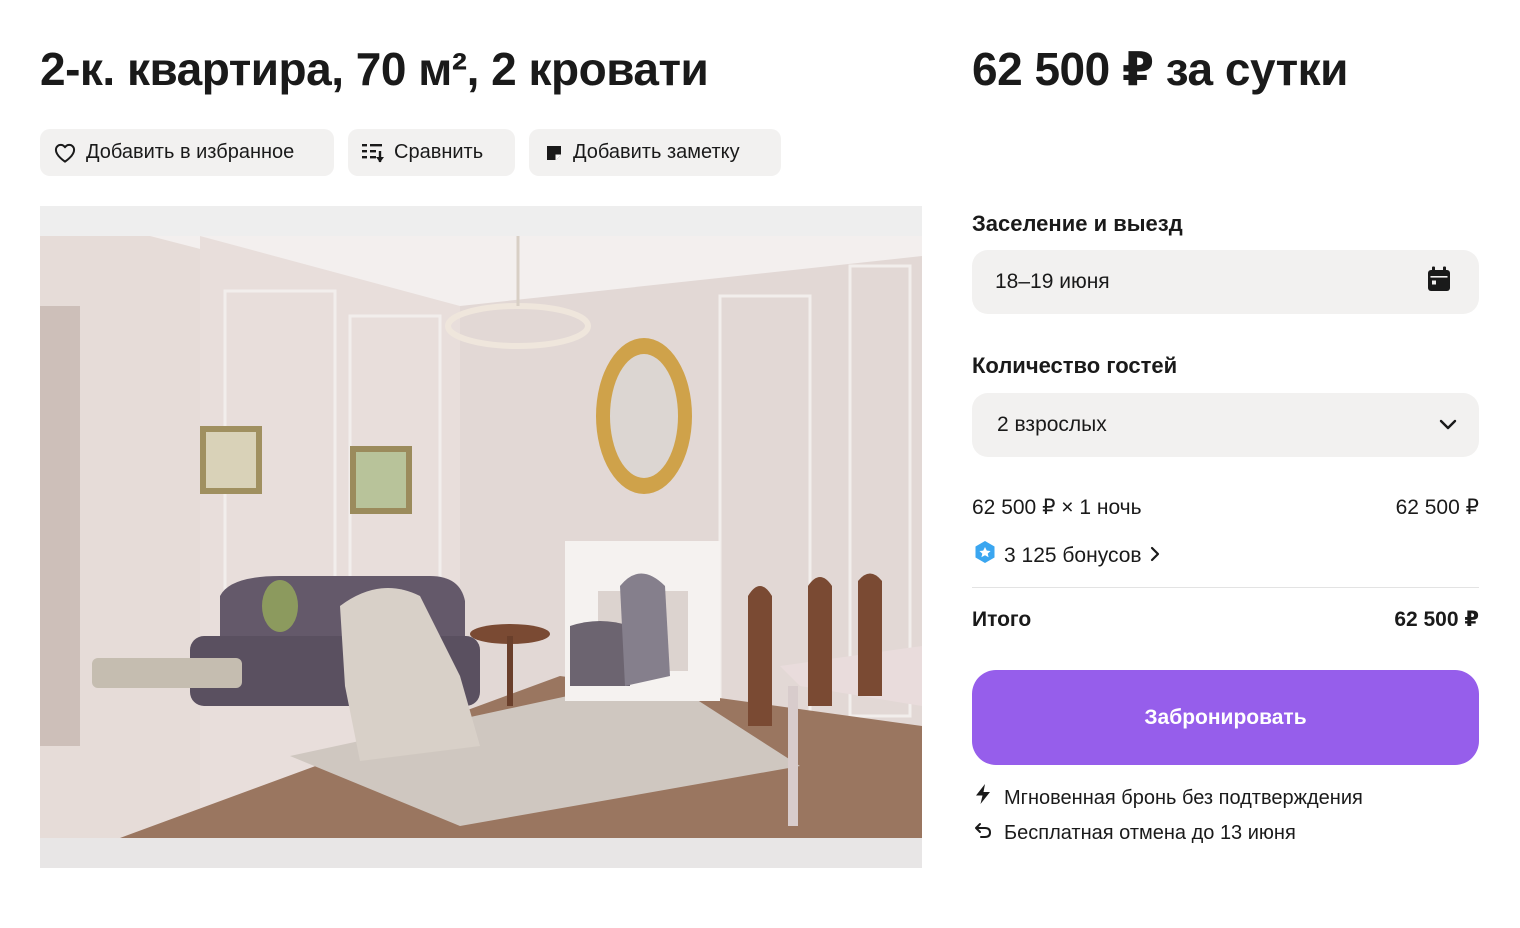 The width and height of the screenshot is (1520, 928). What do you see at coordinates (983, 797) in the screenshot?
I see `lightning-icon` at bounding box center [983, 797].